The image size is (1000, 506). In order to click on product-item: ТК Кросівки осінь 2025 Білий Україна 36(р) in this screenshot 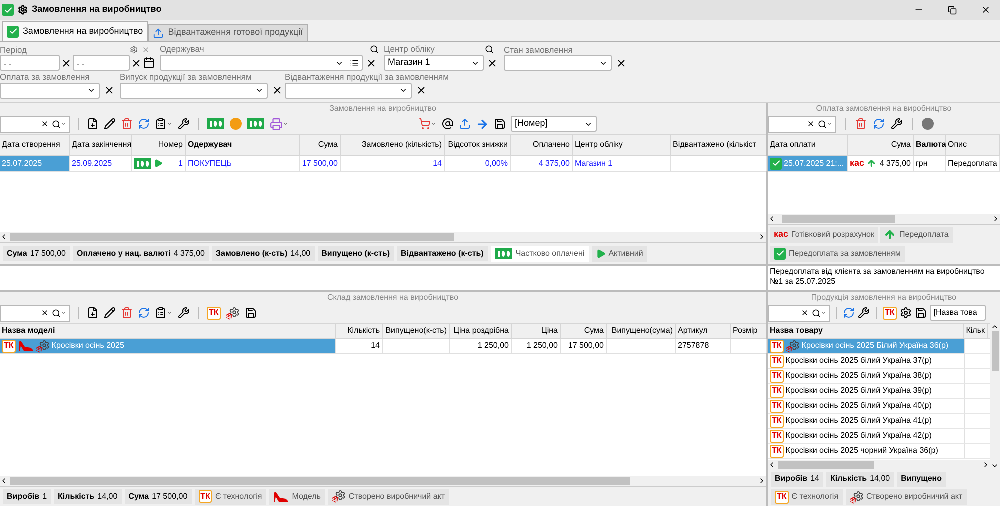, I will do `click(866, 346)`.